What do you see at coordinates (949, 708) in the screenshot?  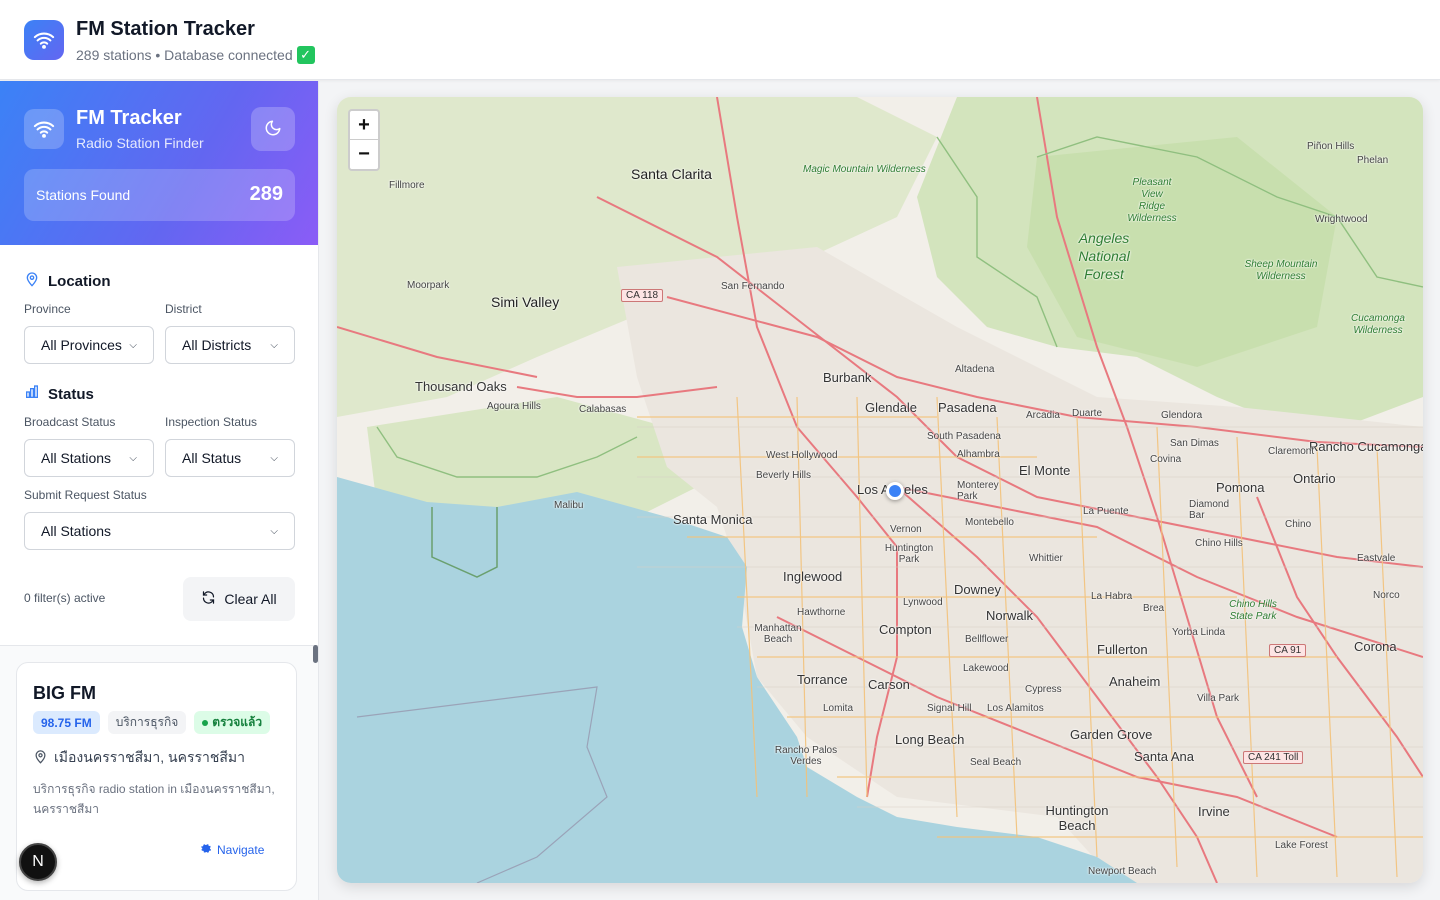 I see `map-label: Signal Hill` at bounding box center [949, 708].